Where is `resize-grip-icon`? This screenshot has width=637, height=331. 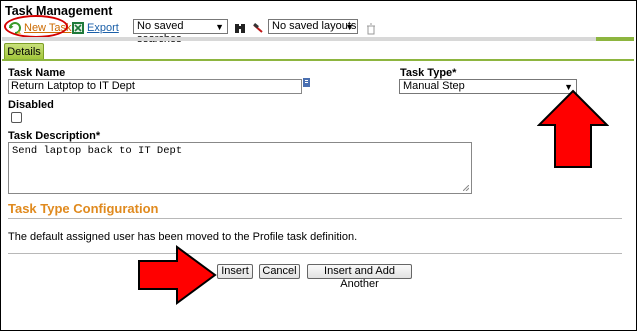
resize-grip-icon is located at coordinates (466, 188).